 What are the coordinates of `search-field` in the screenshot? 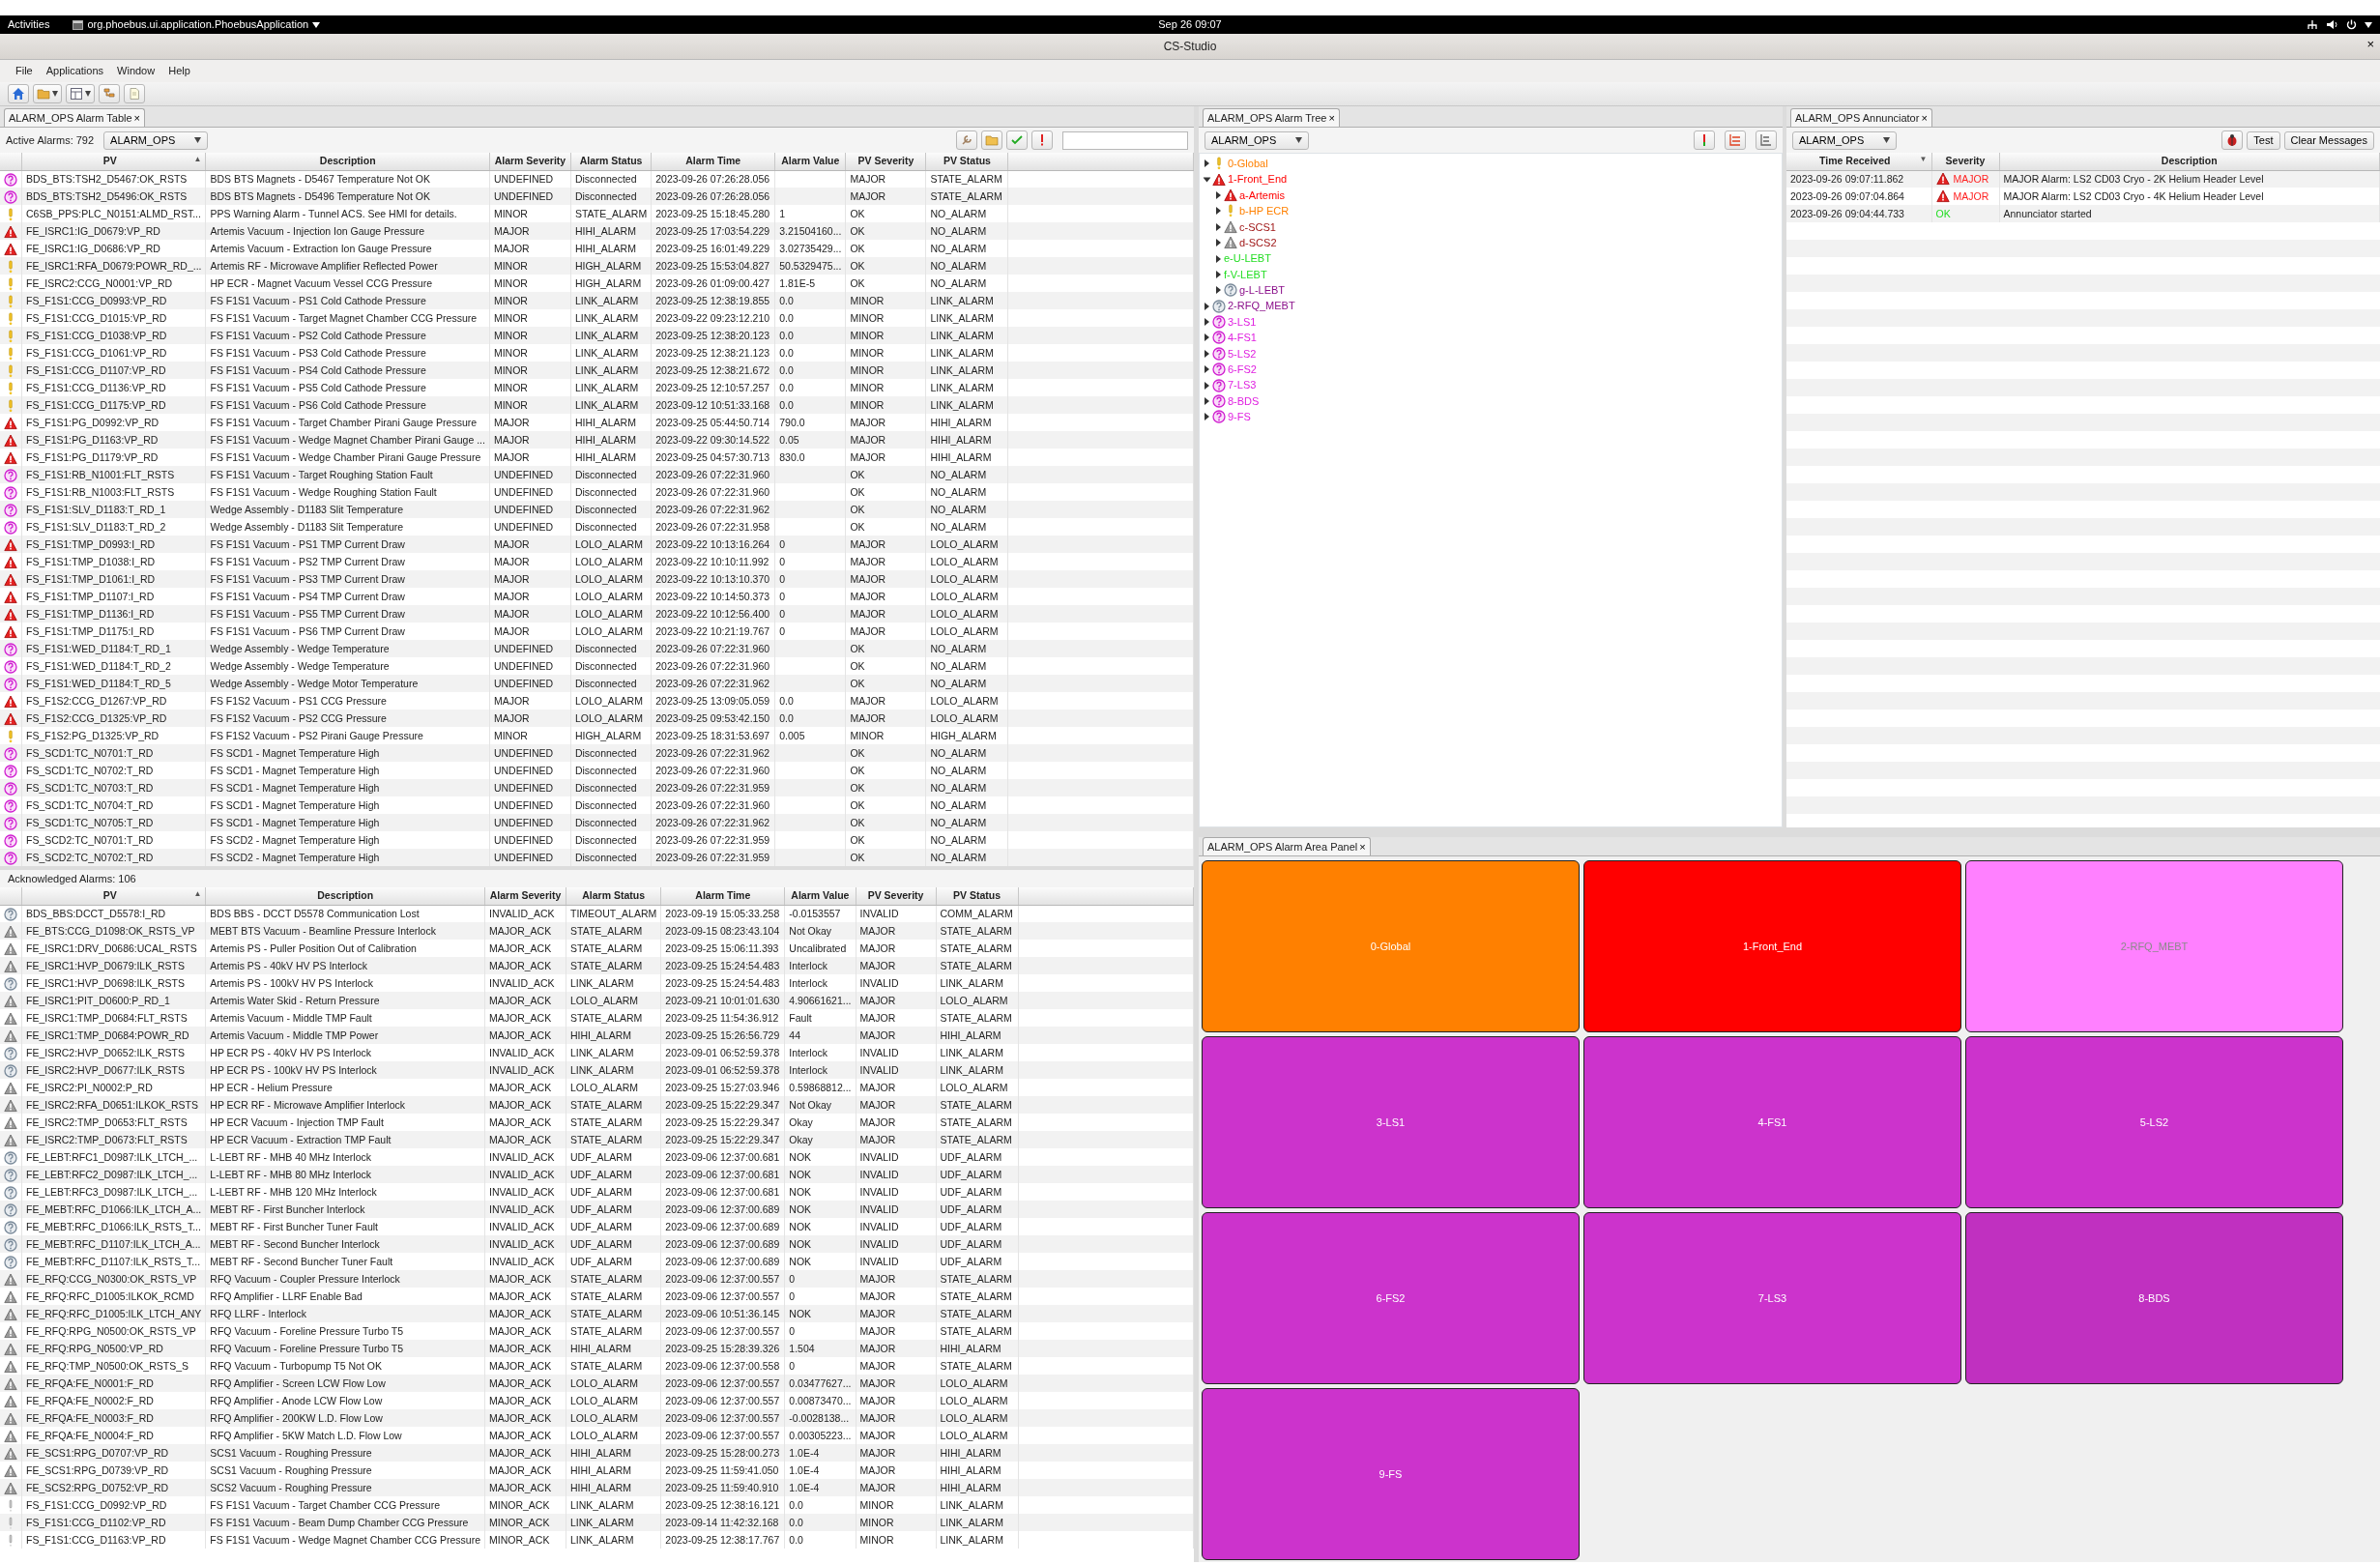 It's located at (1125, 140).